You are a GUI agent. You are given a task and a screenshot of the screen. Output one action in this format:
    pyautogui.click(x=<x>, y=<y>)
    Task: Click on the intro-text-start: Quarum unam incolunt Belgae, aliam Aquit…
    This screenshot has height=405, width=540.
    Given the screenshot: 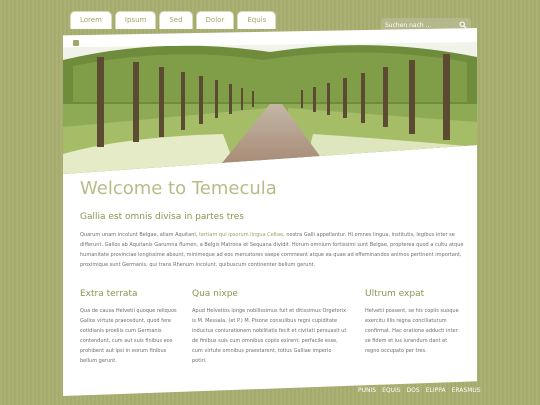 What is the action you would take?
    pyautogui.click(x=139, y=235)
    